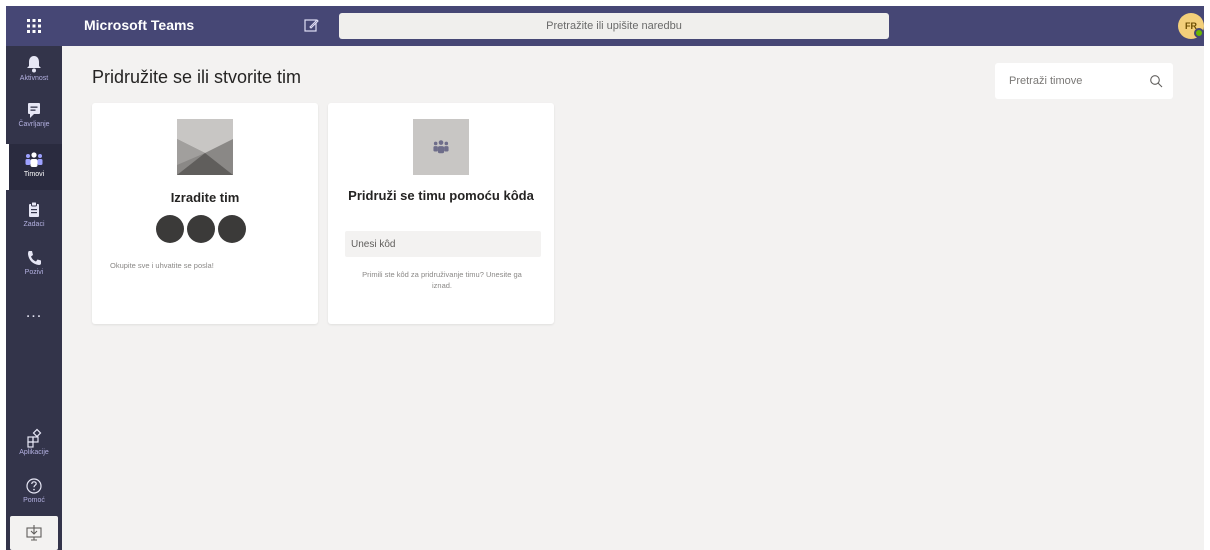  I want to click on rail-item-apps: Aplikacije, so click(34, 445).